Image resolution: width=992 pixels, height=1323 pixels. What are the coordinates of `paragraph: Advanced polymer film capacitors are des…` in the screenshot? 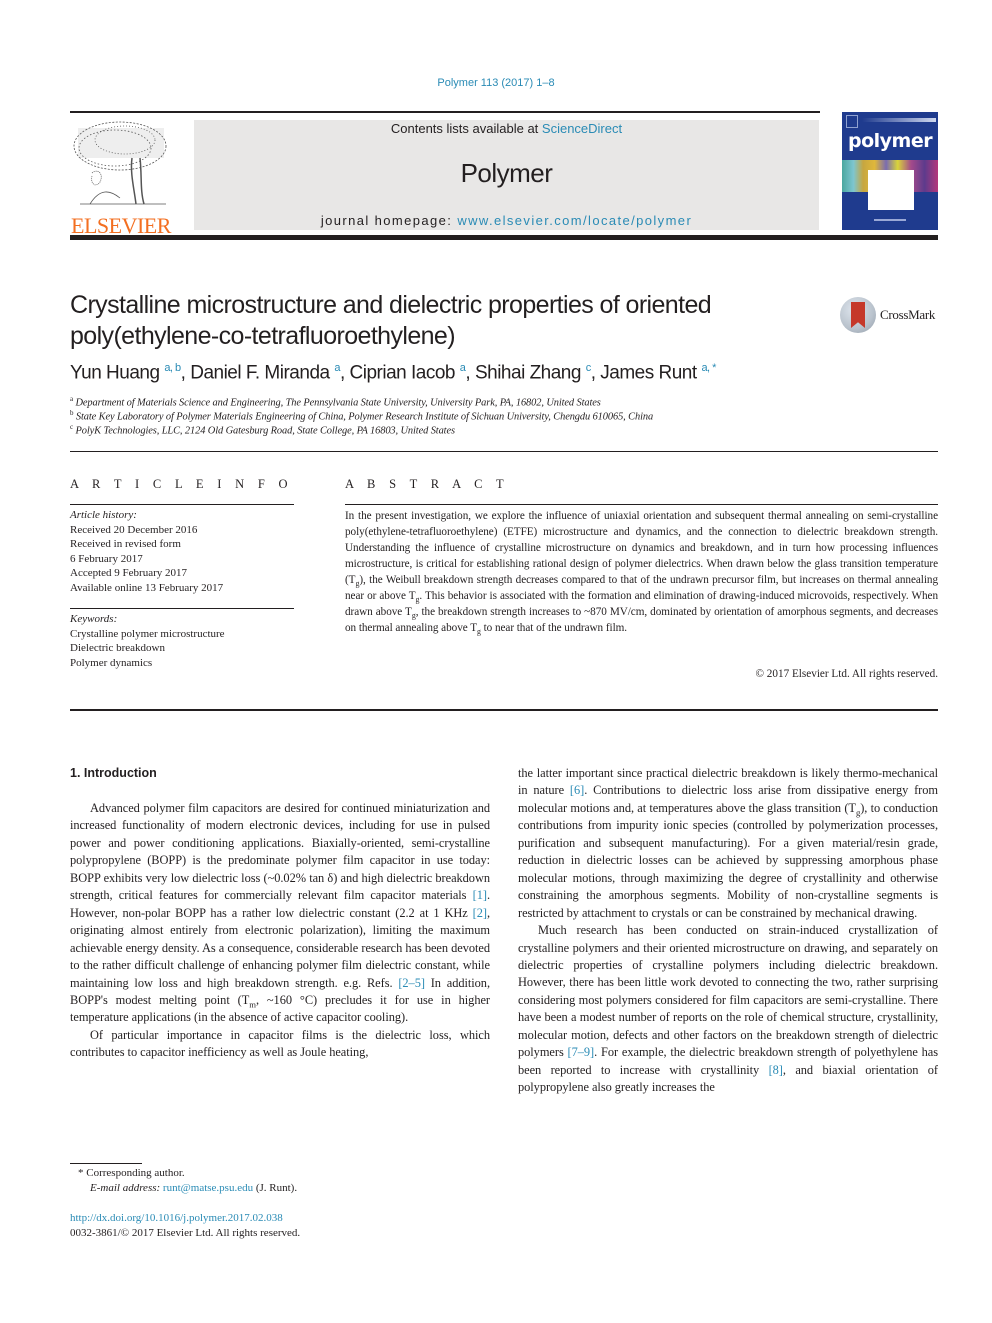 It's located at (280, 913).